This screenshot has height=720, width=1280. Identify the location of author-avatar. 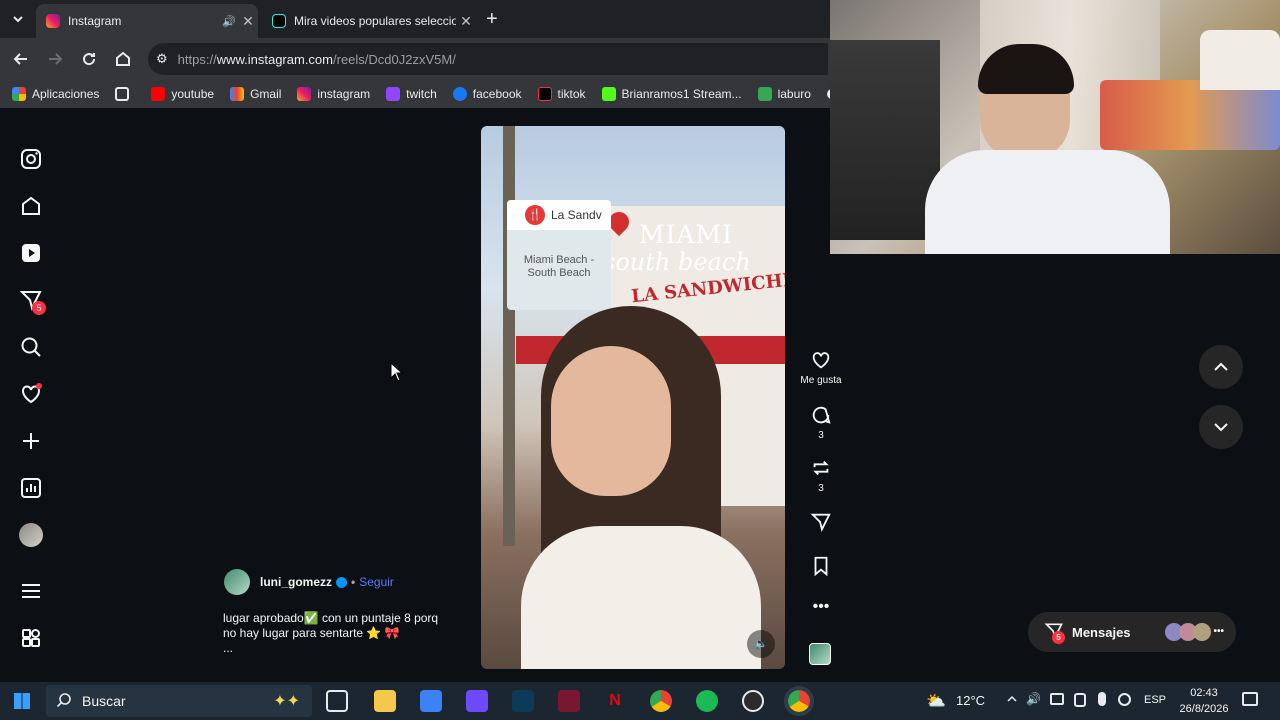
(237, 582).